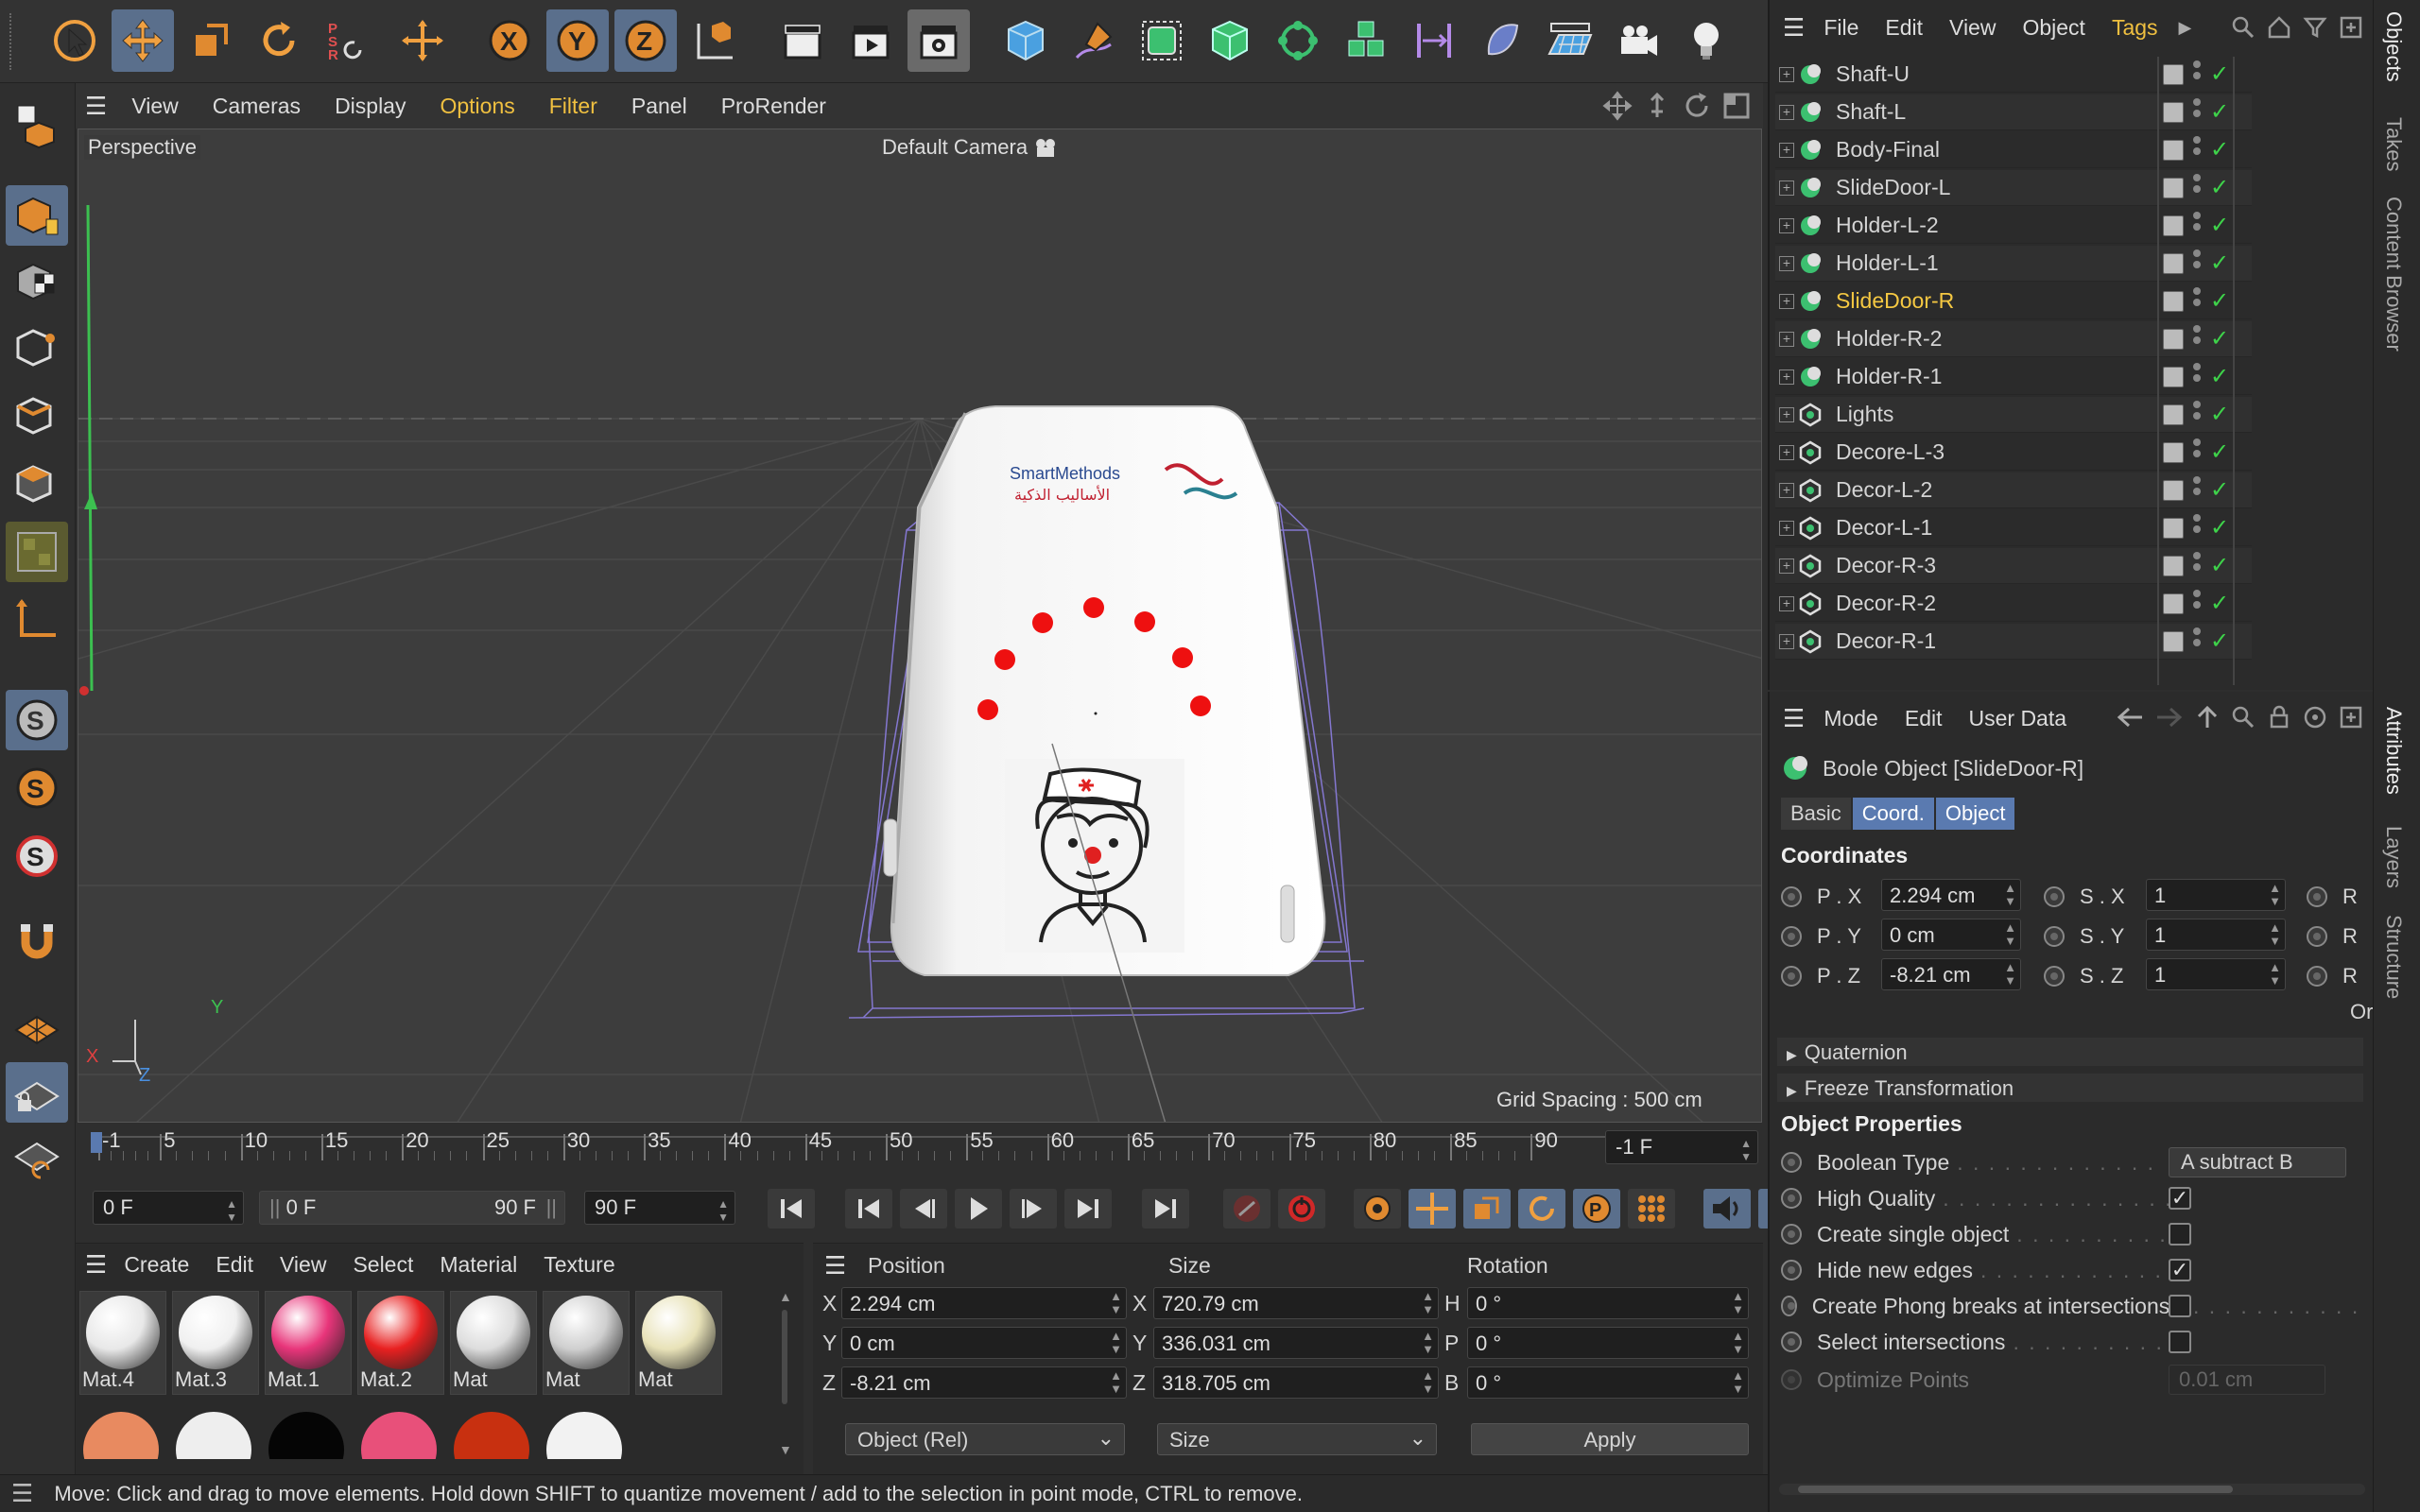  What do you see at coordinates (410, 1430) in the screenshot?
I see `material-row-2-previews` at bounding box center [410, 1430].